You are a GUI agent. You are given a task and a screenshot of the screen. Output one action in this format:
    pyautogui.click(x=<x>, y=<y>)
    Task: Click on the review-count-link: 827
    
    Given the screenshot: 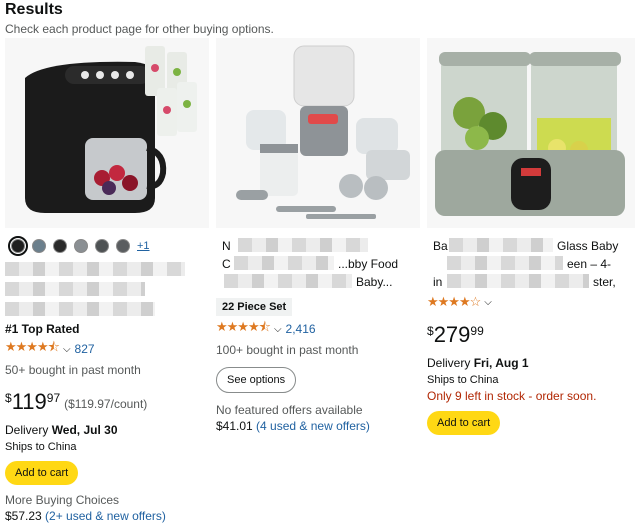 What is the action you would take?
    pyautogui.click(x=85, y=349)
    